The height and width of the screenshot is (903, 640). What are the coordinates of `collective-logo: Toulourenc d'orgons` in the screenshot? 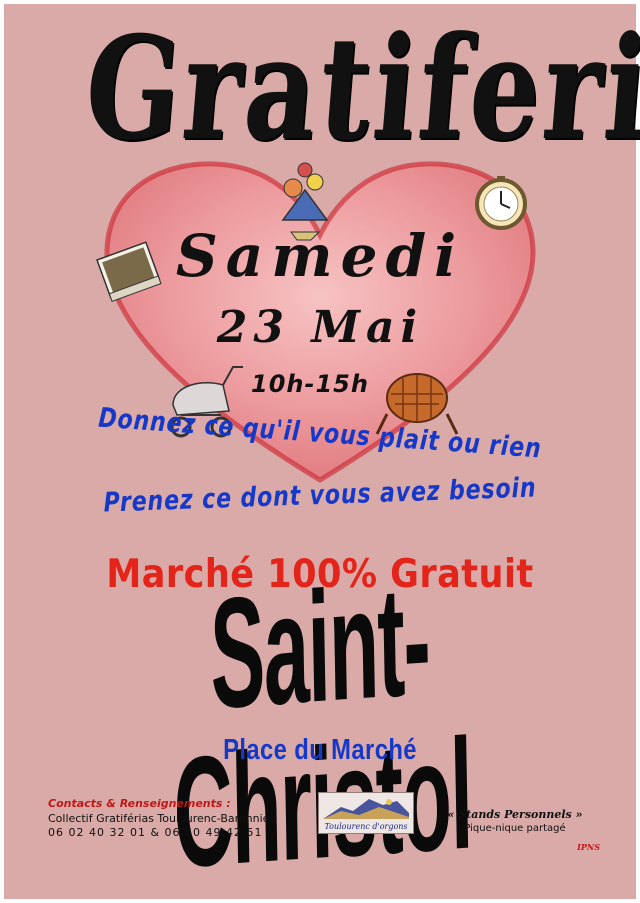 It's located at (366, 813).